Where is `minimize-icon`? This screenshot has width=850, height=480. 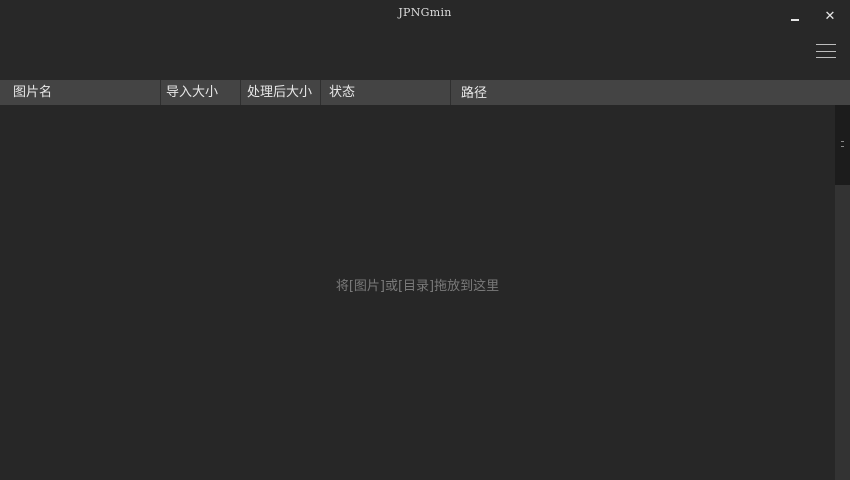 minimize-icon is located at coordinates (795, 20).